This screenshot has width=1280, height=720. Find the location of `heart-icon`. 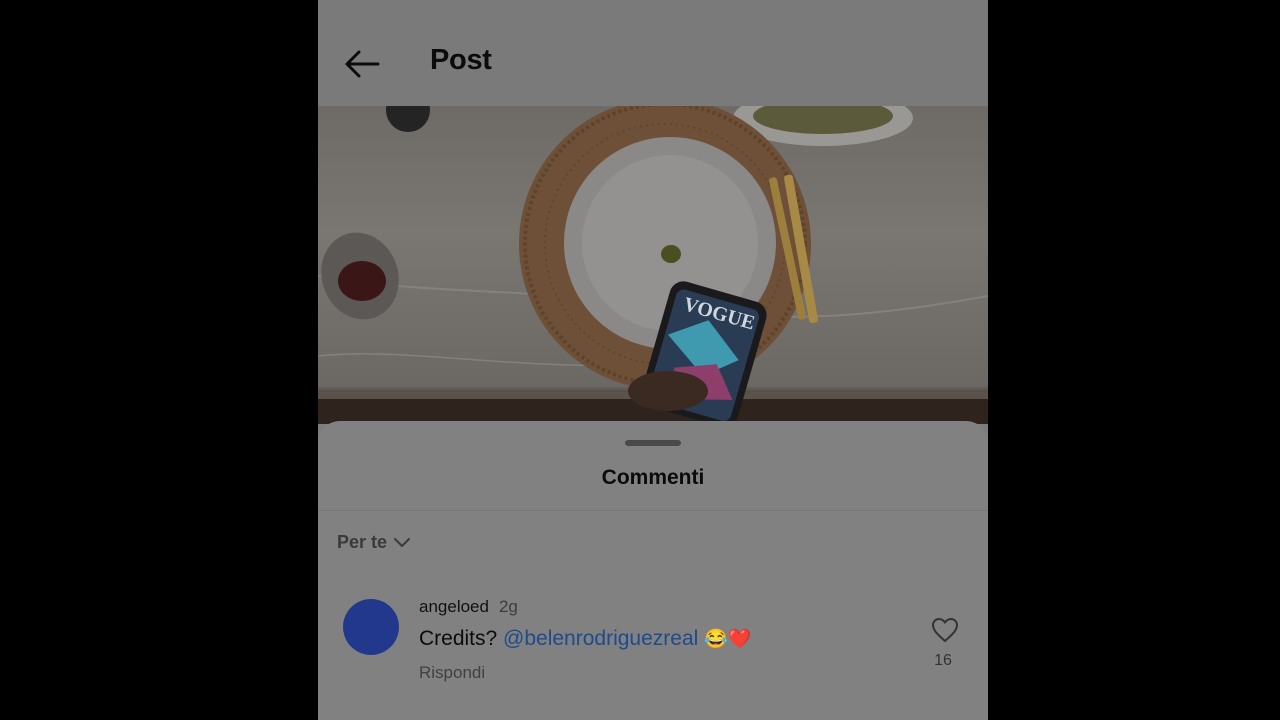

heart-icon is located at coordinates (945, 630).